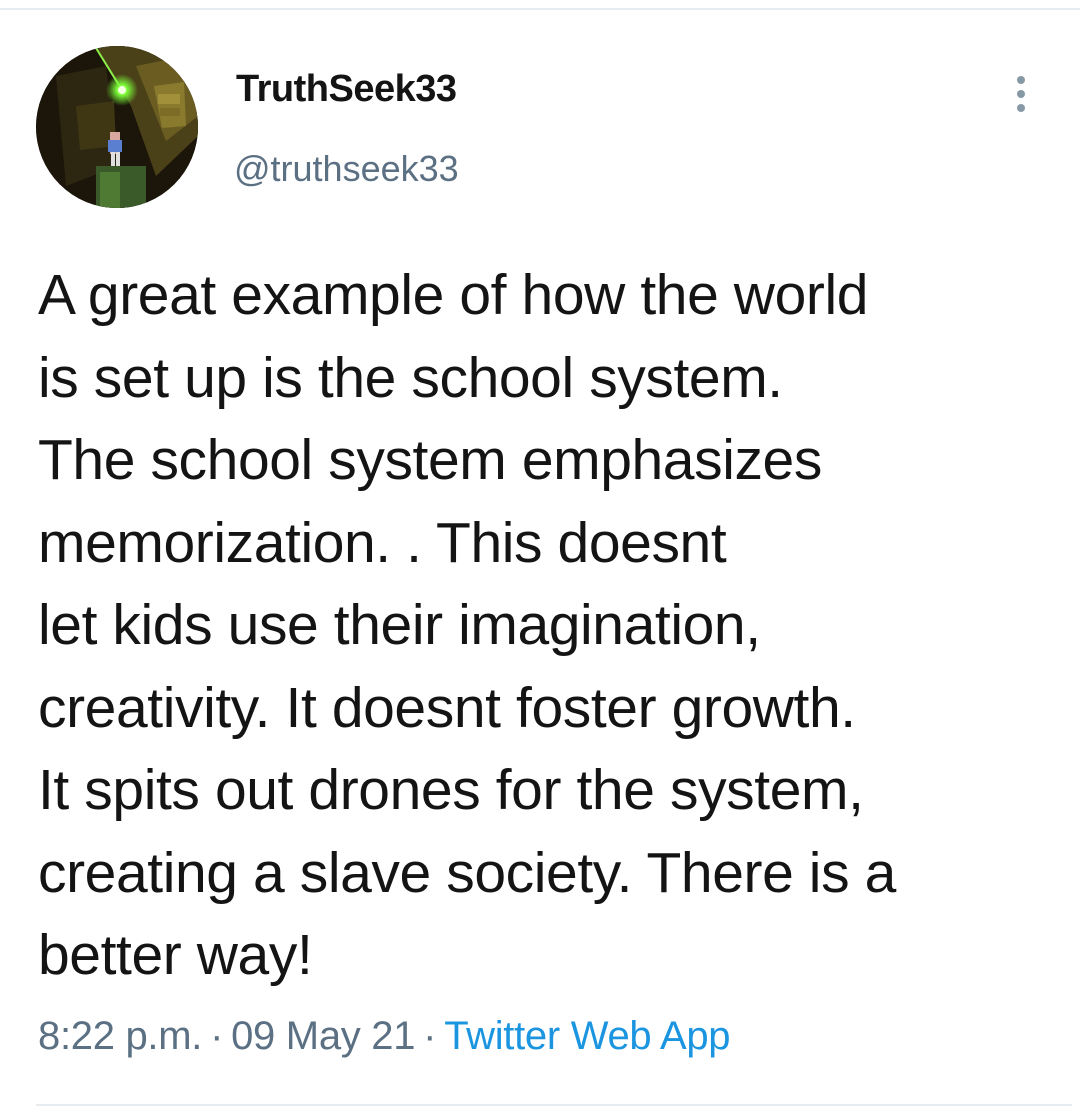 This screenshot has height=1114, width=1080. What do you see at coordinates (399, 625) in the screenshot?
I see `tweet-text-line: let kids use their imagination,` at bounding box center [399, 625].